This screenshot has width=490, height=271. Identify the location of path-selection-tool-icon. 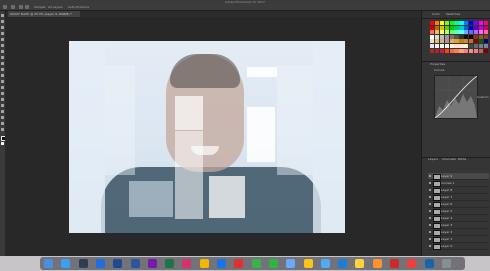
(2, 111).